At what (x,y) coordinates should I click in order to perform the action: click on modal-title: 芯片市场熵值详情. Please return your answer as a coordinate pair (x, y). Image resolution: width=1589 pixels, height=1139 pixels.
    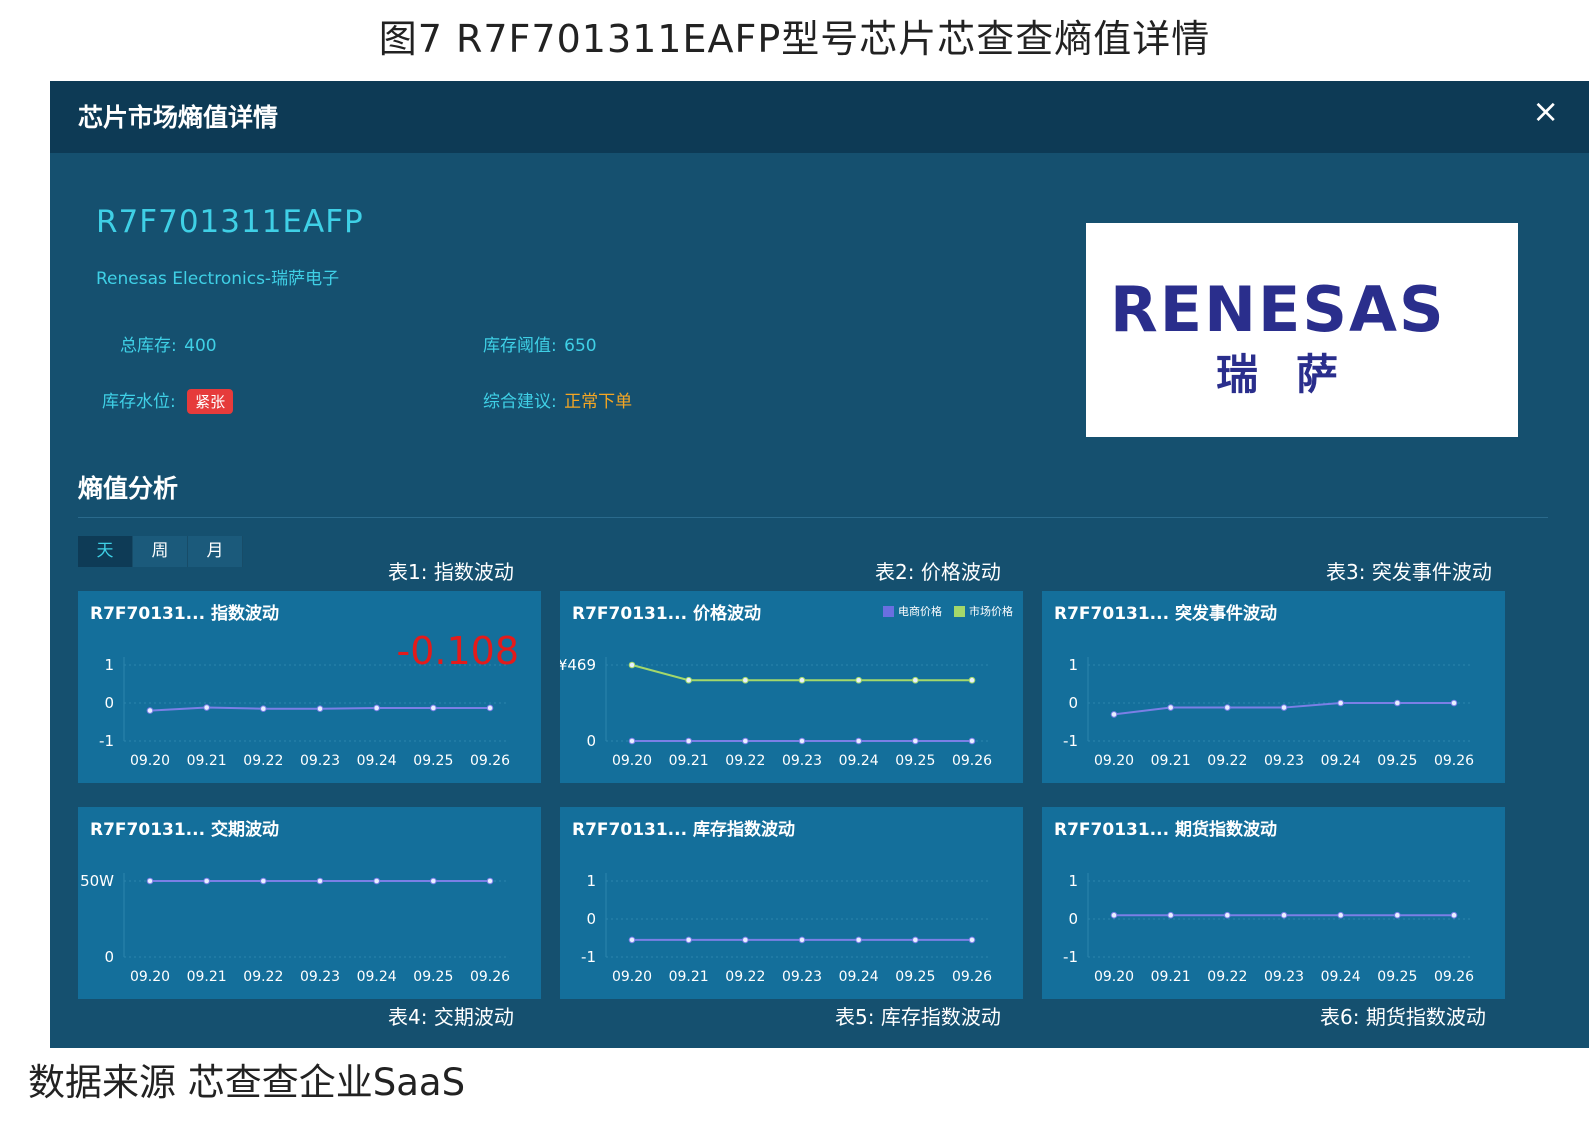
    Looking at the image, I should click on (178, 117).